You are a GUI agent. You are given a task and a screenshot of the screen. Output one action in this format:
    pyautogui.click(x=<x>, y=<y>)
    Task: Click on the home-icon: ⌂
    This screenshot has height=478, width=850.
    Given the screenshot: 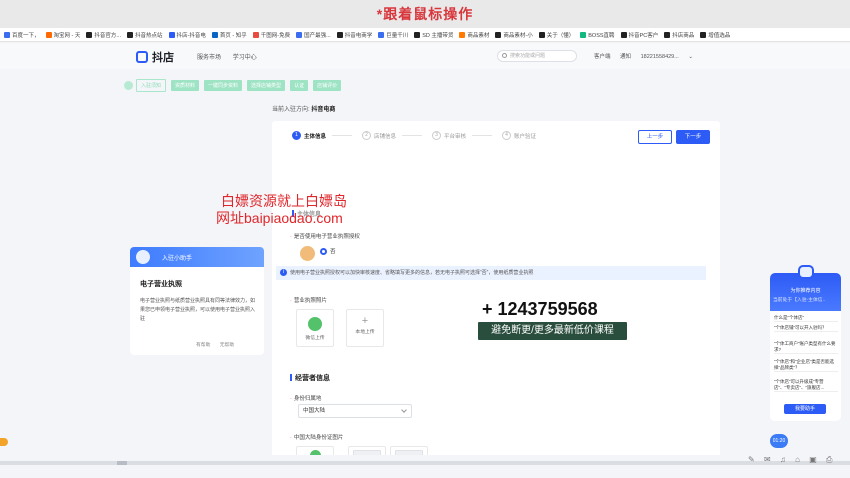 What is the action you would take?
    pyautogui.click(x=797, y=459)
    